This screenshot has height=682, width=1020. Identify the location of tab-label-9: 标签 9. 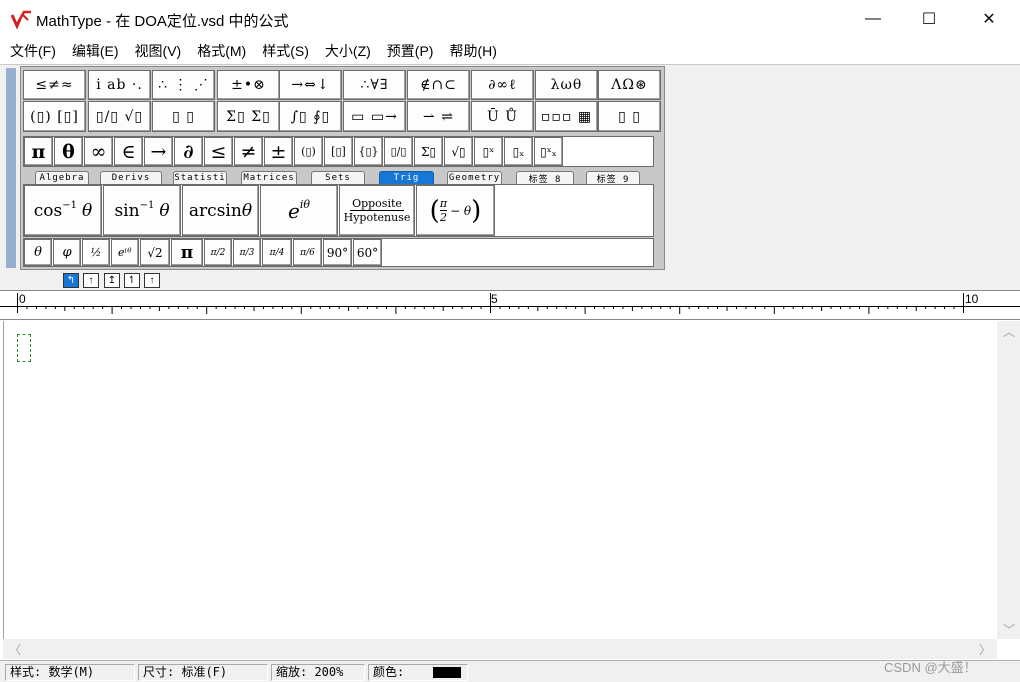
(613, 177).